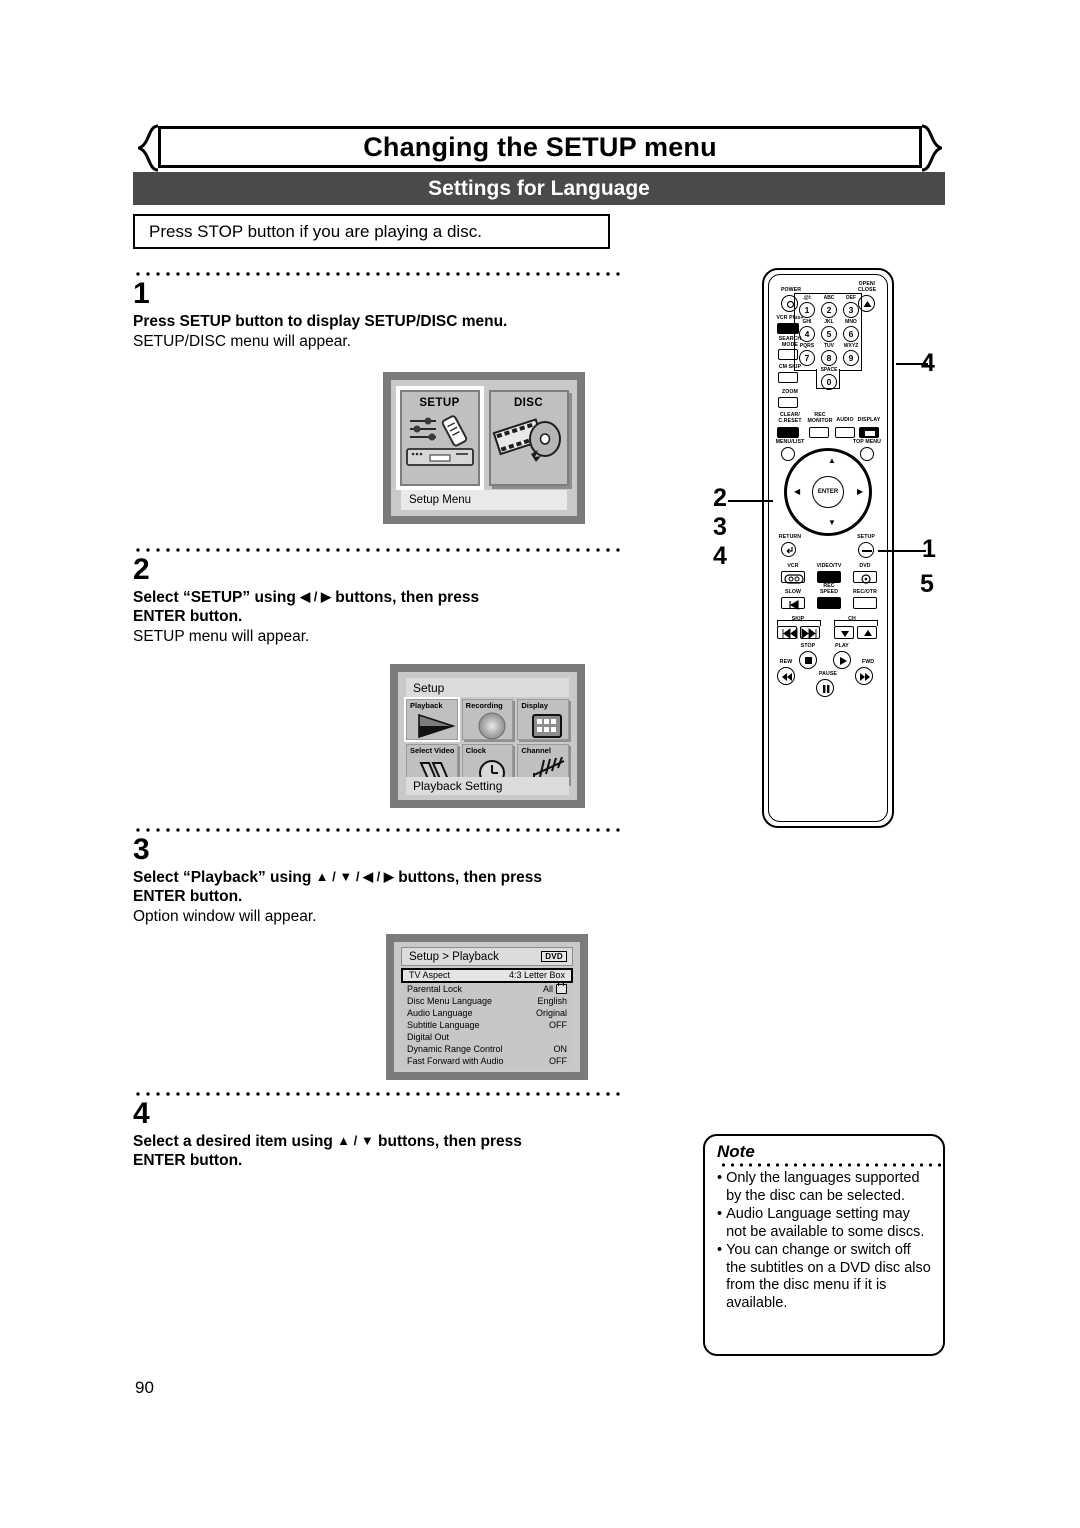 This screenshot has width=1080, height=1528. I want to click on rec-otr-label: REC/OTR, so click(865, 592).